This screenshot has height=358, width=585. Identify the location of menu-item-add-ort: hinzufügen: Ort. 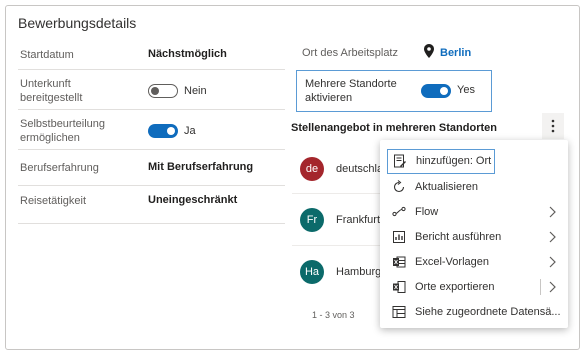
(441, 161).